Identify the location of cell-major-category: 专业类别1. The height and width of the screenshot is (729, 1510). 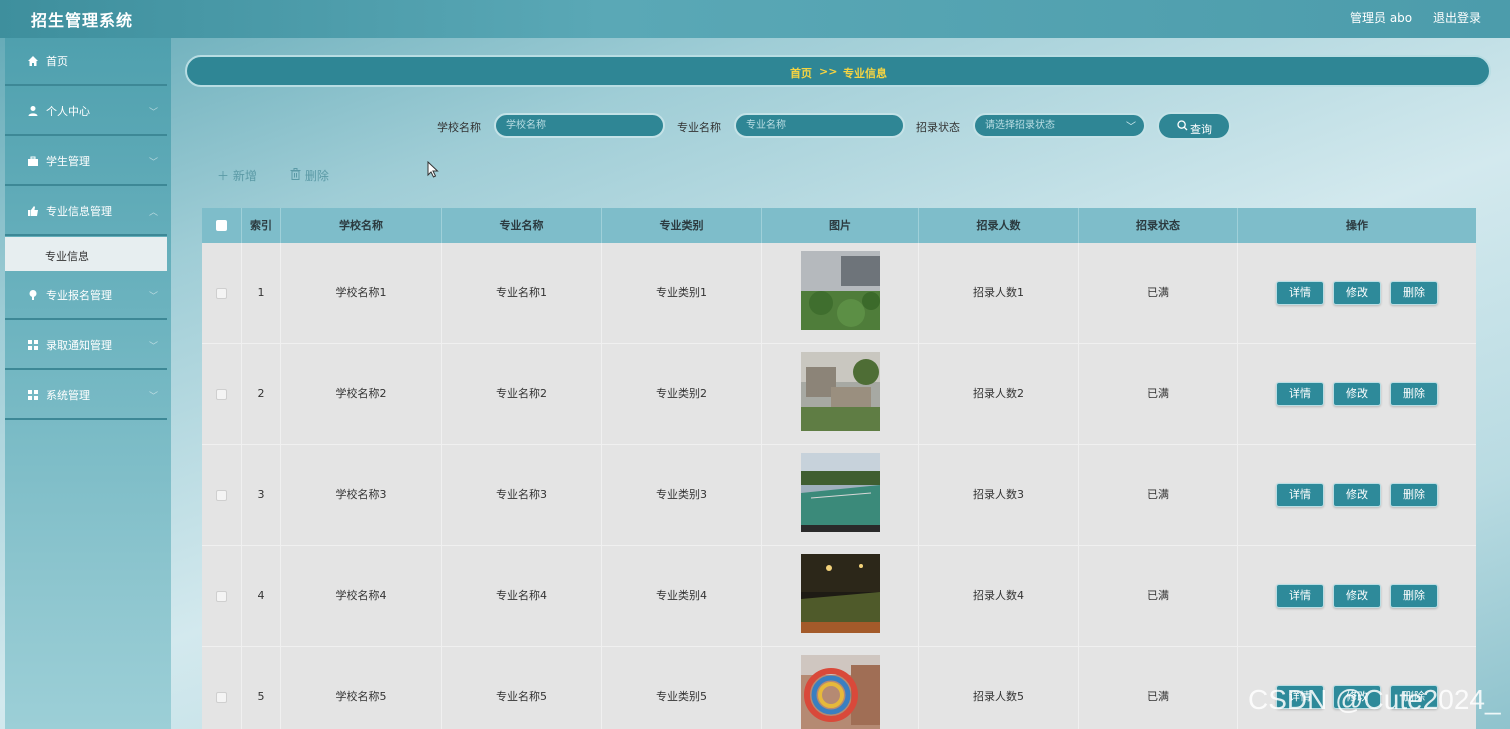
(682, 293).